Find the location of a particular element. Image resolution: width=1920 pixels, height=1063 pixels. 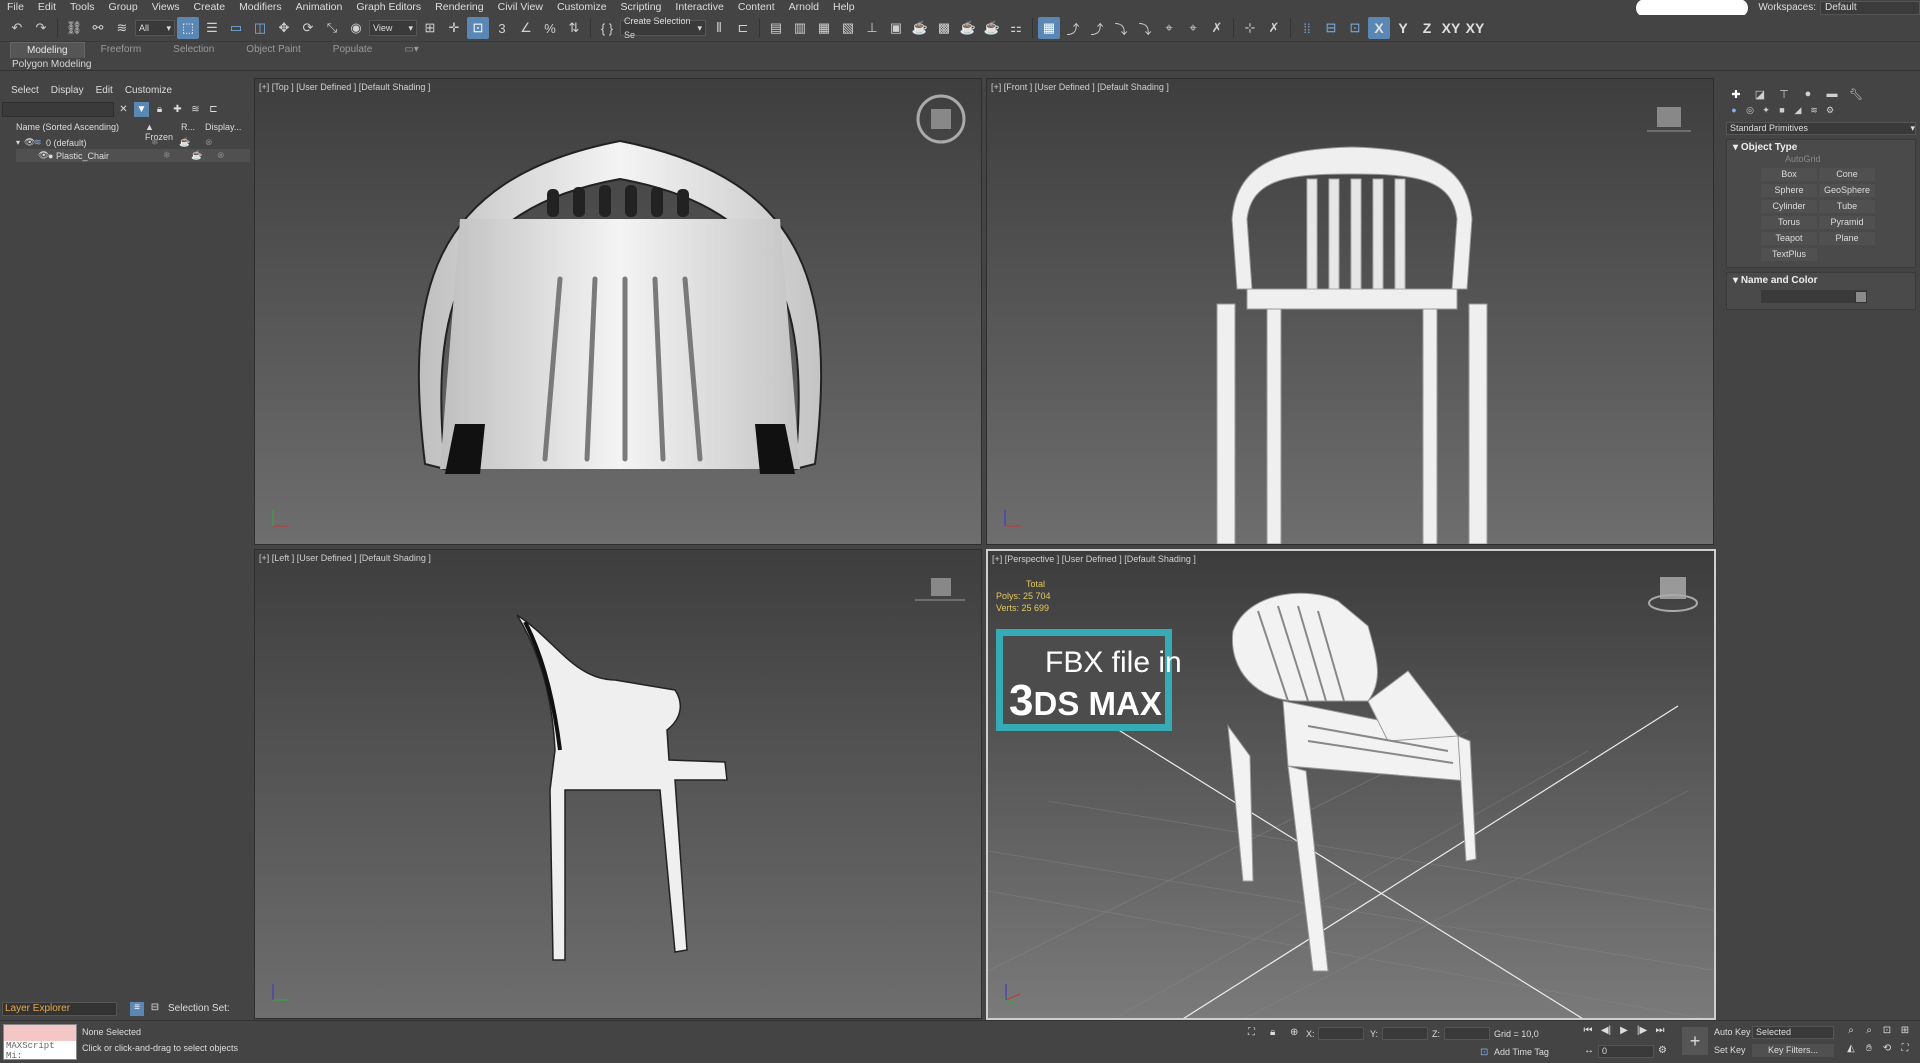

place-icon: ◉ is located at coordinates (356, 28).